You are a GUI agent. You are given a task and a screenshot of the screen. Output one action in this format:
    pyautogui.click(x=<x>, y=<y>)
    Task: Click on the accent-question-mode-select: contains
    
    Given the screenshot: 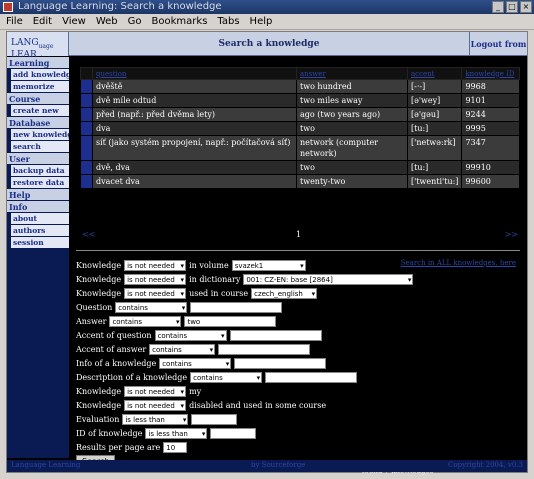 What is the action you would take?
    pyautogui.click(x=190, y=335)
    